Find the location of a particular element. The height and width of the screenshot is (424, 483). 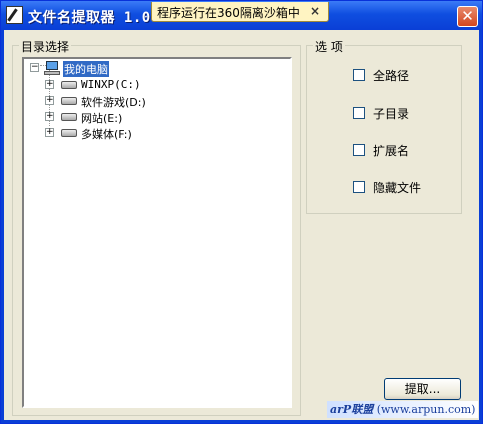

full-path-checkbox is located at coordinates (359, 75).